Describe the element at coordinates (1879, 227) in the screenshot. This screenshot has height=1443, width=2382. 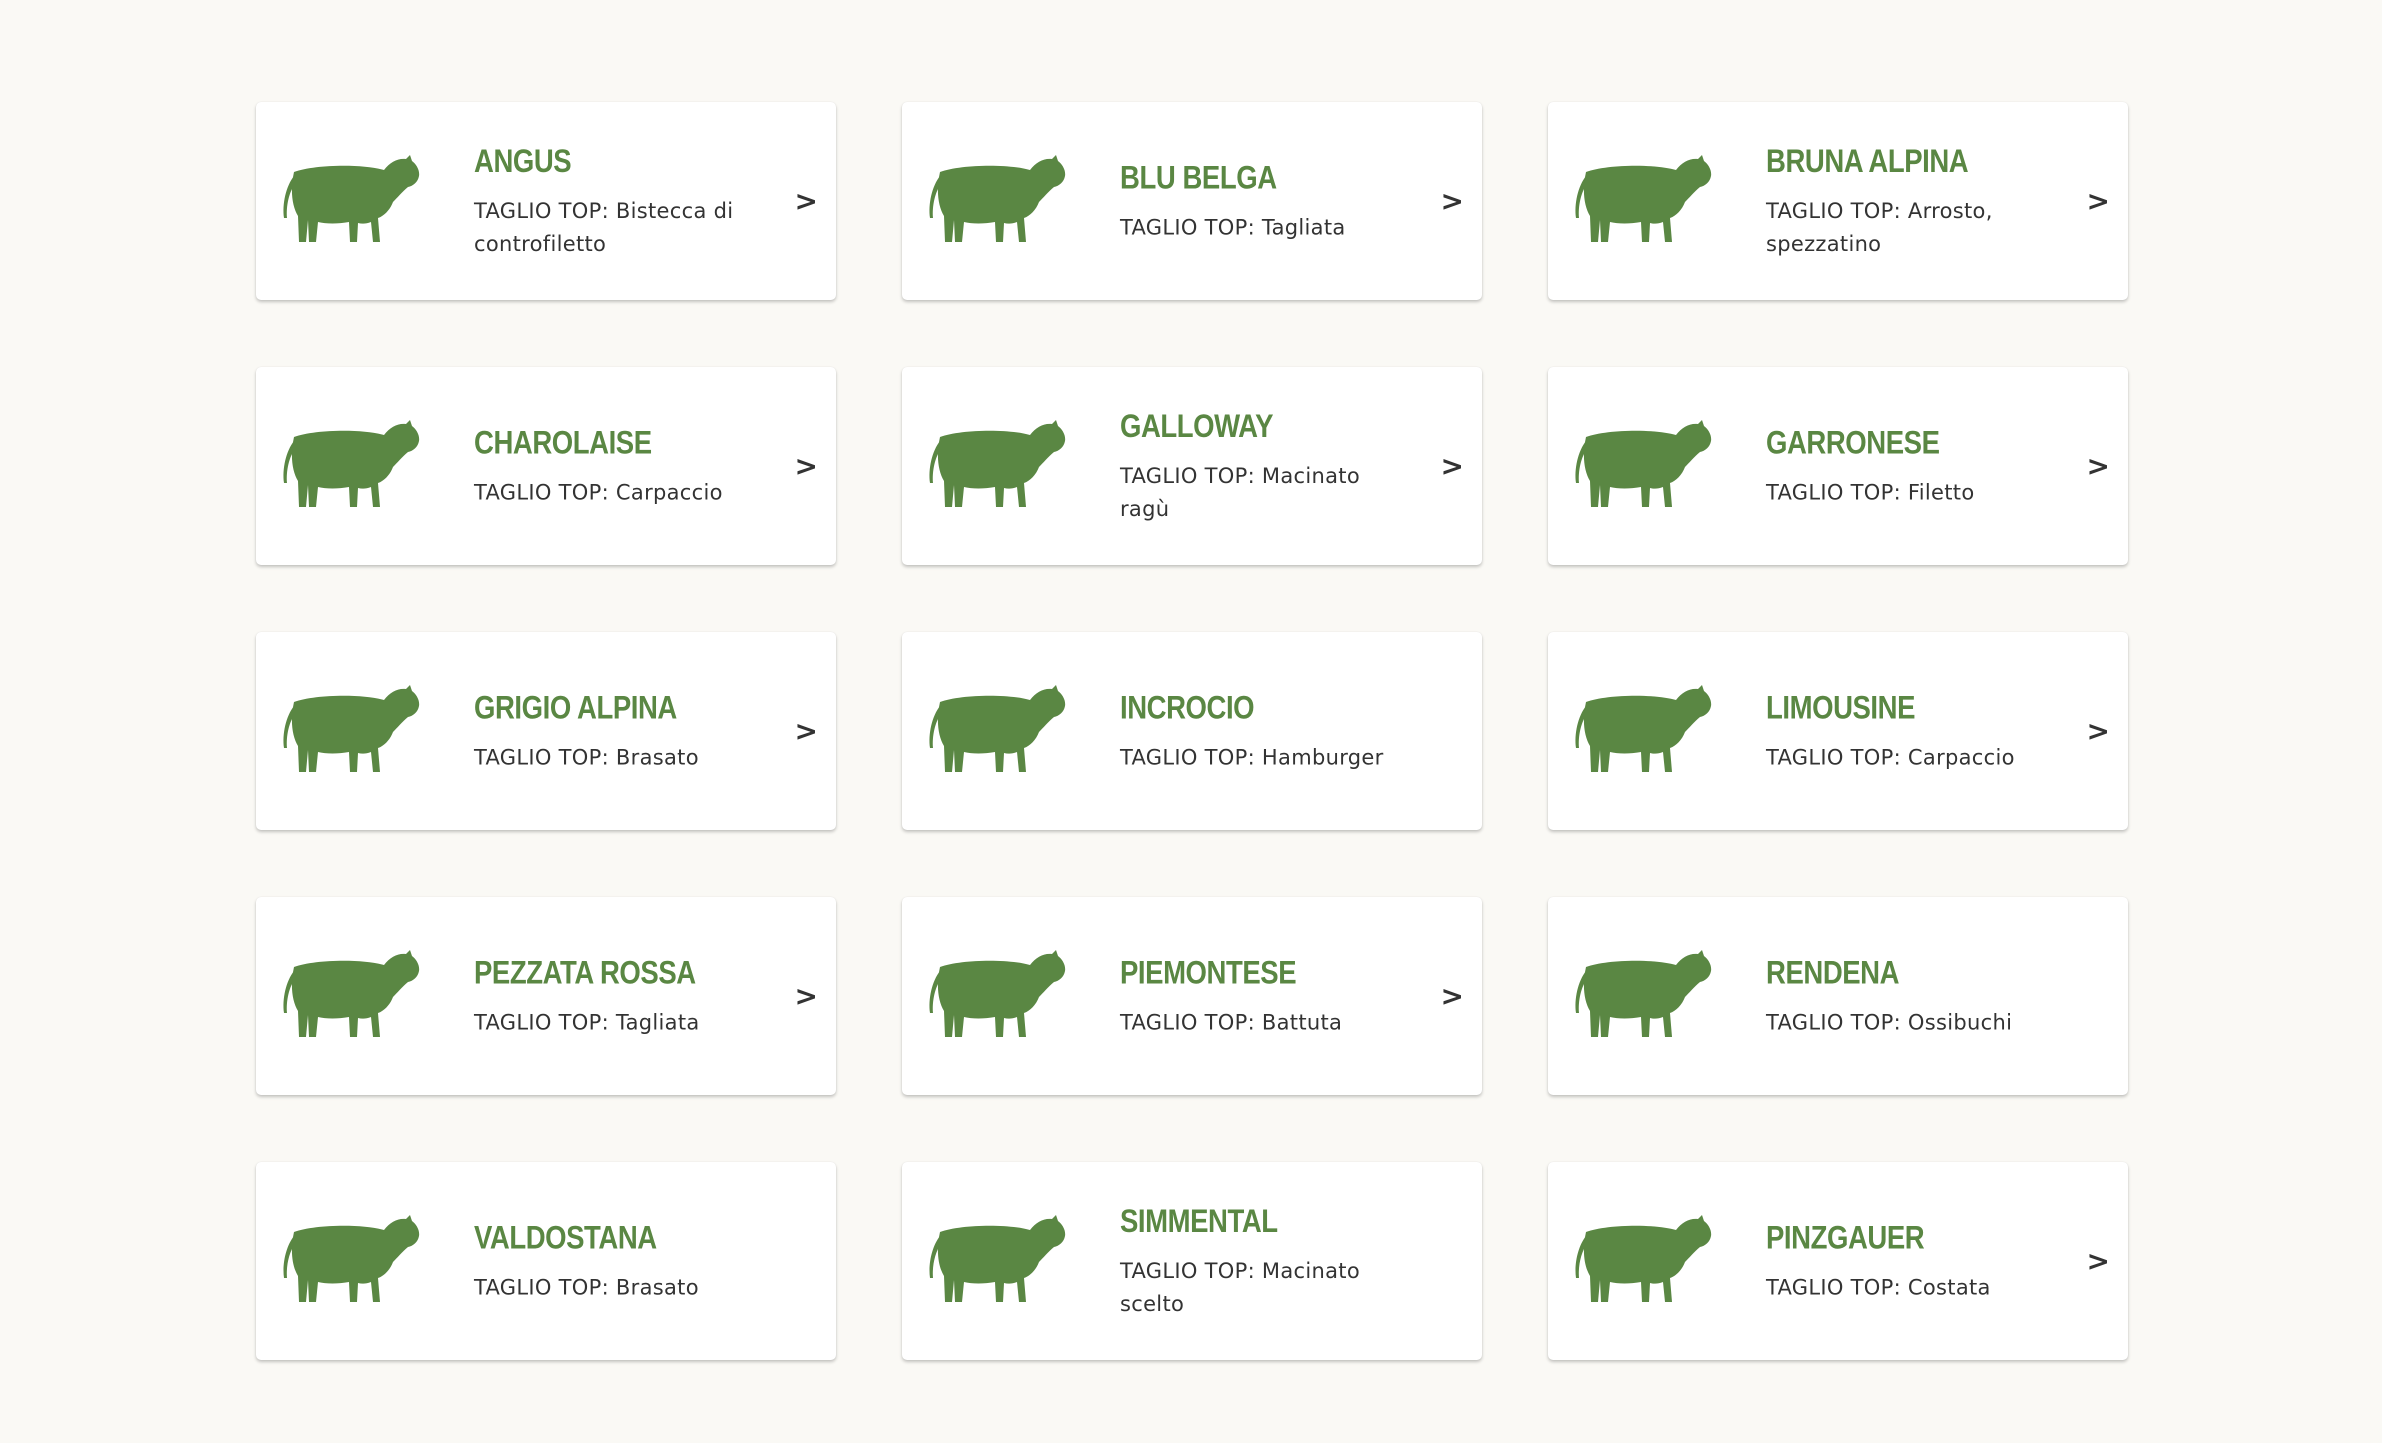
I see `top-cut-label: TAGLIO TOP: Arrosto, spezzatino` at that location.